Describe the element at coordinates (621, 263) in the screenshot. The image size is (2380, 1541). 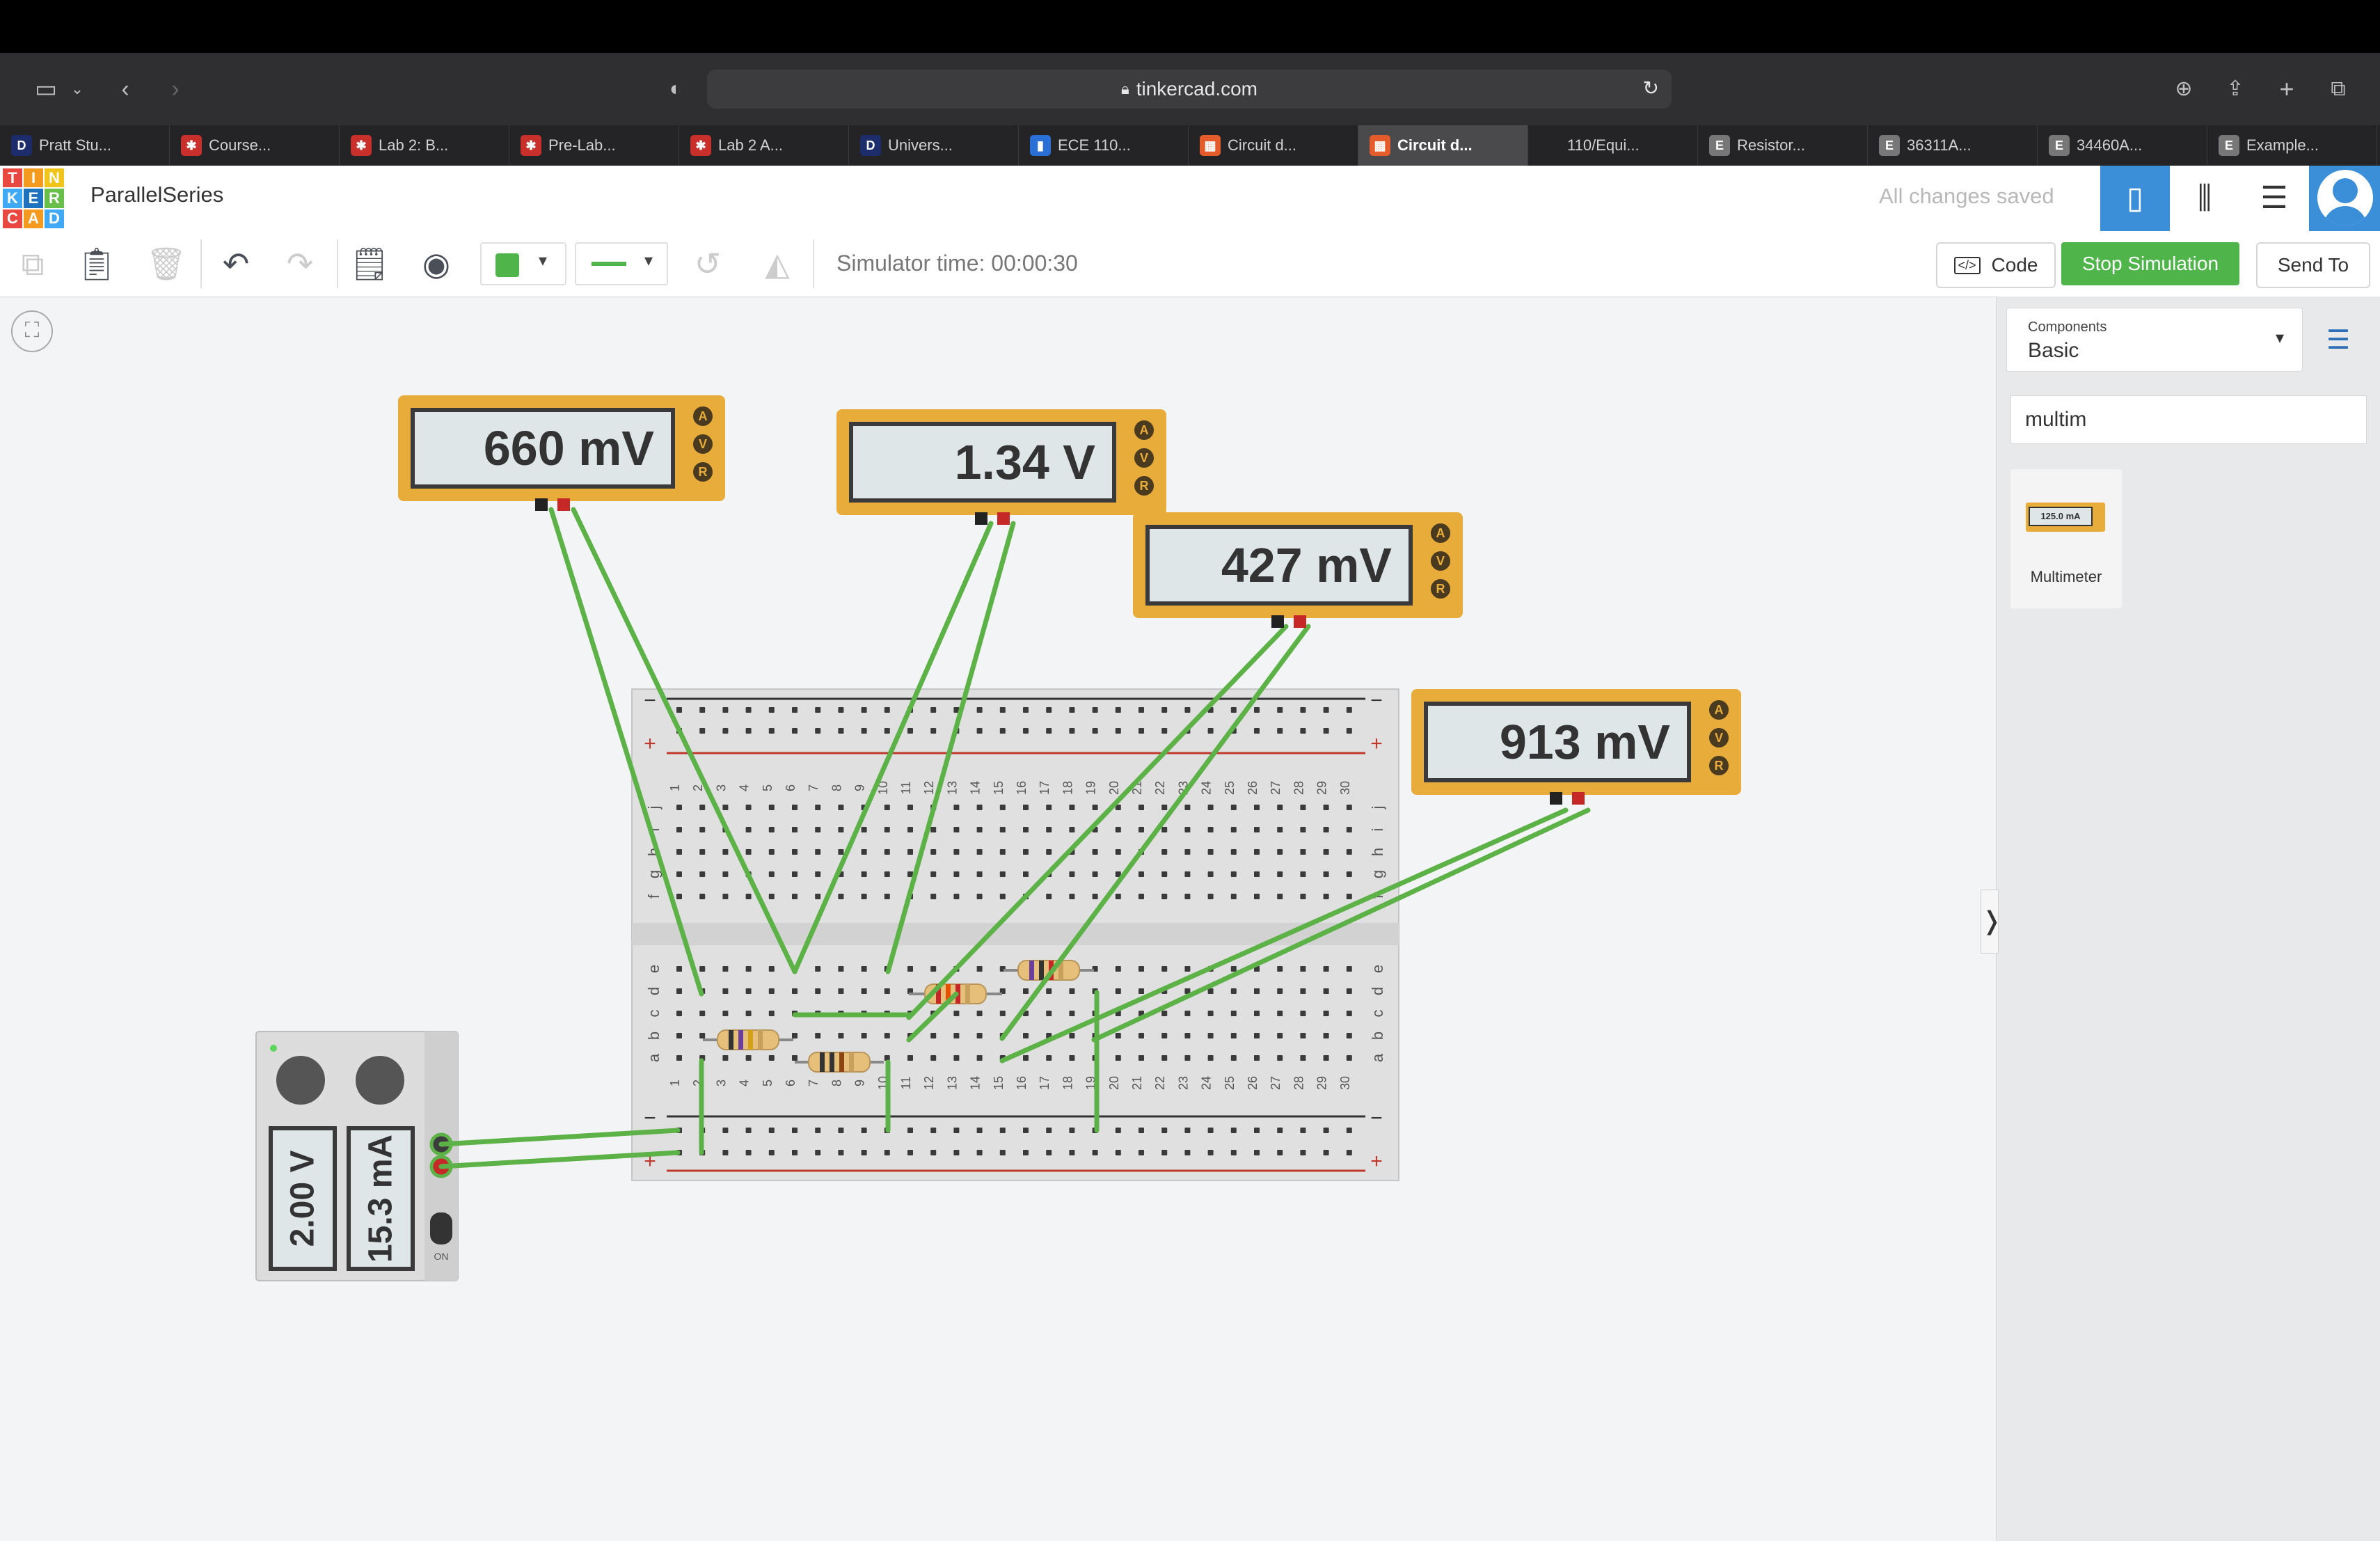
I see `wire-type-picker: ▾` at that location.